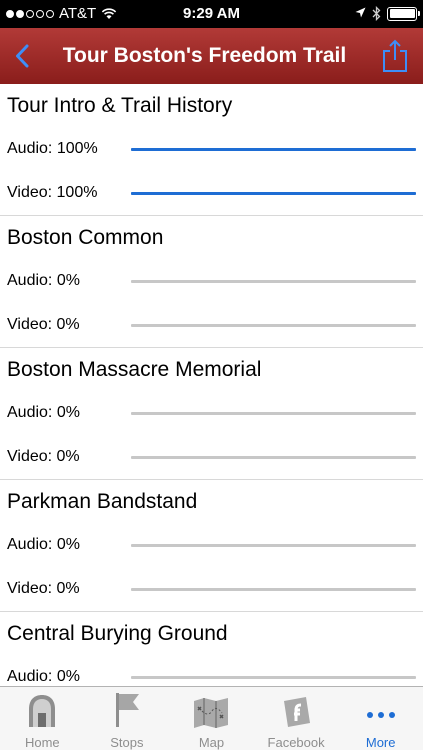 The width and height of the screenshot is (423, 750). Describe the element at coordinates (360, 12) in the screenshot. I see `location-arrow-icon` at that location.